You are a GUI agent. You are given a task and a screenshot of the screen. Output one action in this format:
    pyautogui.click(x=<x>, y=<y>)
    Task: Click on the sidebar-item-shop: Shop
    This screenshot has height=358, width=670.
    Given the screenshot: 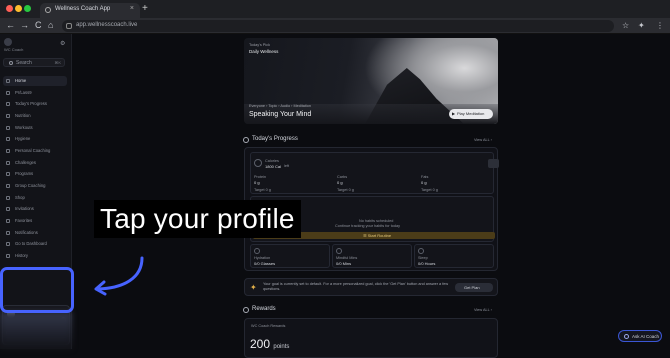 What is the action you would take?
    pyautogui.click(x=35, y=198)
    